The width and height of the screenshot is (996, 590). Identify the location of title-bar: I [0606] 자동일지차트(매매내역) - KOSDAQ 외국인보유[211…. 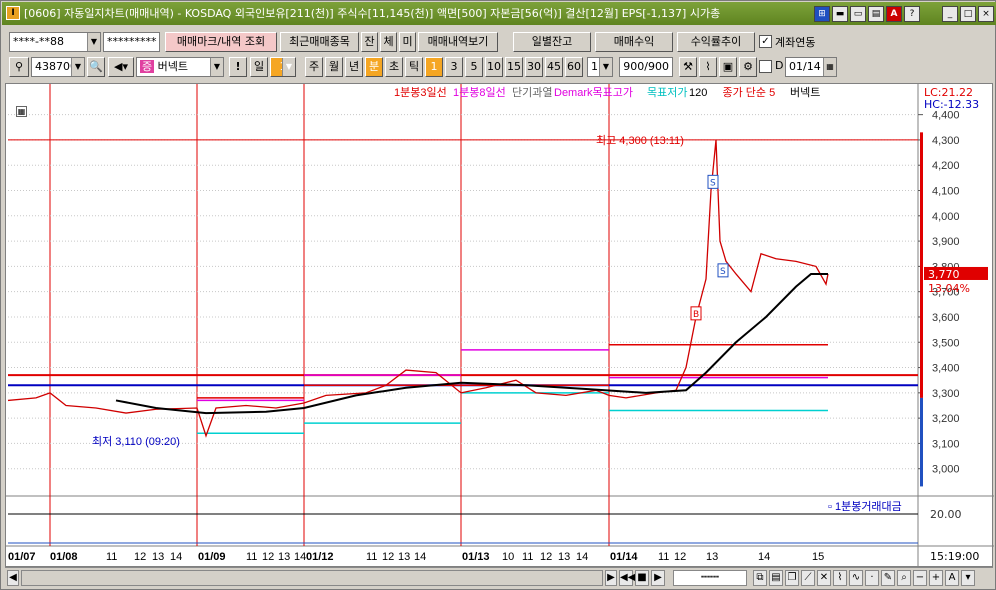
(499, 13).